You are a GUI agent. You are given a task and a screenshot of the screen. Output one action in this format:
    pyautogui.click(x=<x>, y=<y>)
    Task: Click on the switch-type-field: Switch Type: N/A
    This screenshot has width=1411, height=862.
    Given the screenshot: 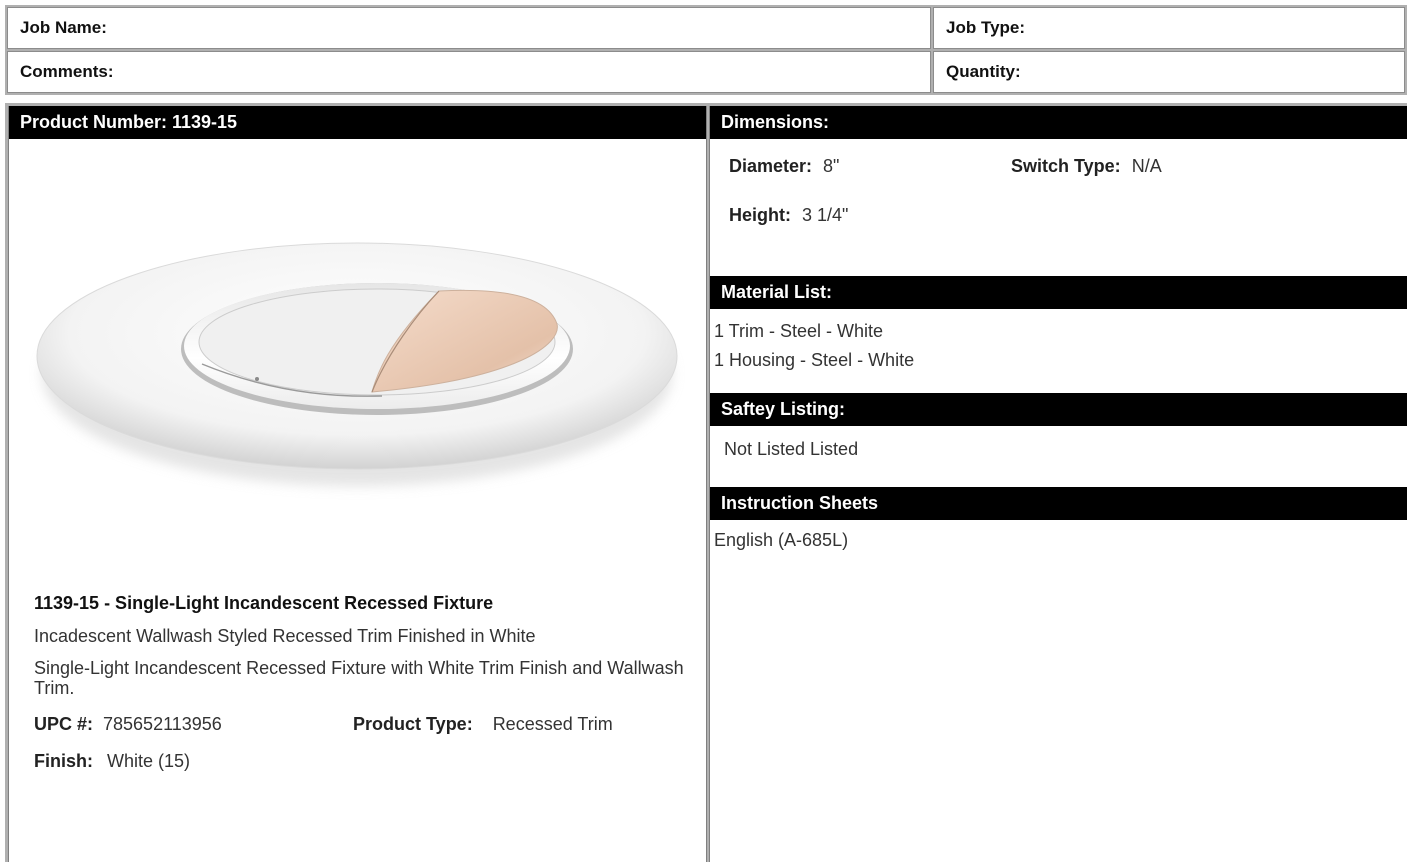 What is the action you would take?
    pyautogui.click(x=1086, y=166)
    